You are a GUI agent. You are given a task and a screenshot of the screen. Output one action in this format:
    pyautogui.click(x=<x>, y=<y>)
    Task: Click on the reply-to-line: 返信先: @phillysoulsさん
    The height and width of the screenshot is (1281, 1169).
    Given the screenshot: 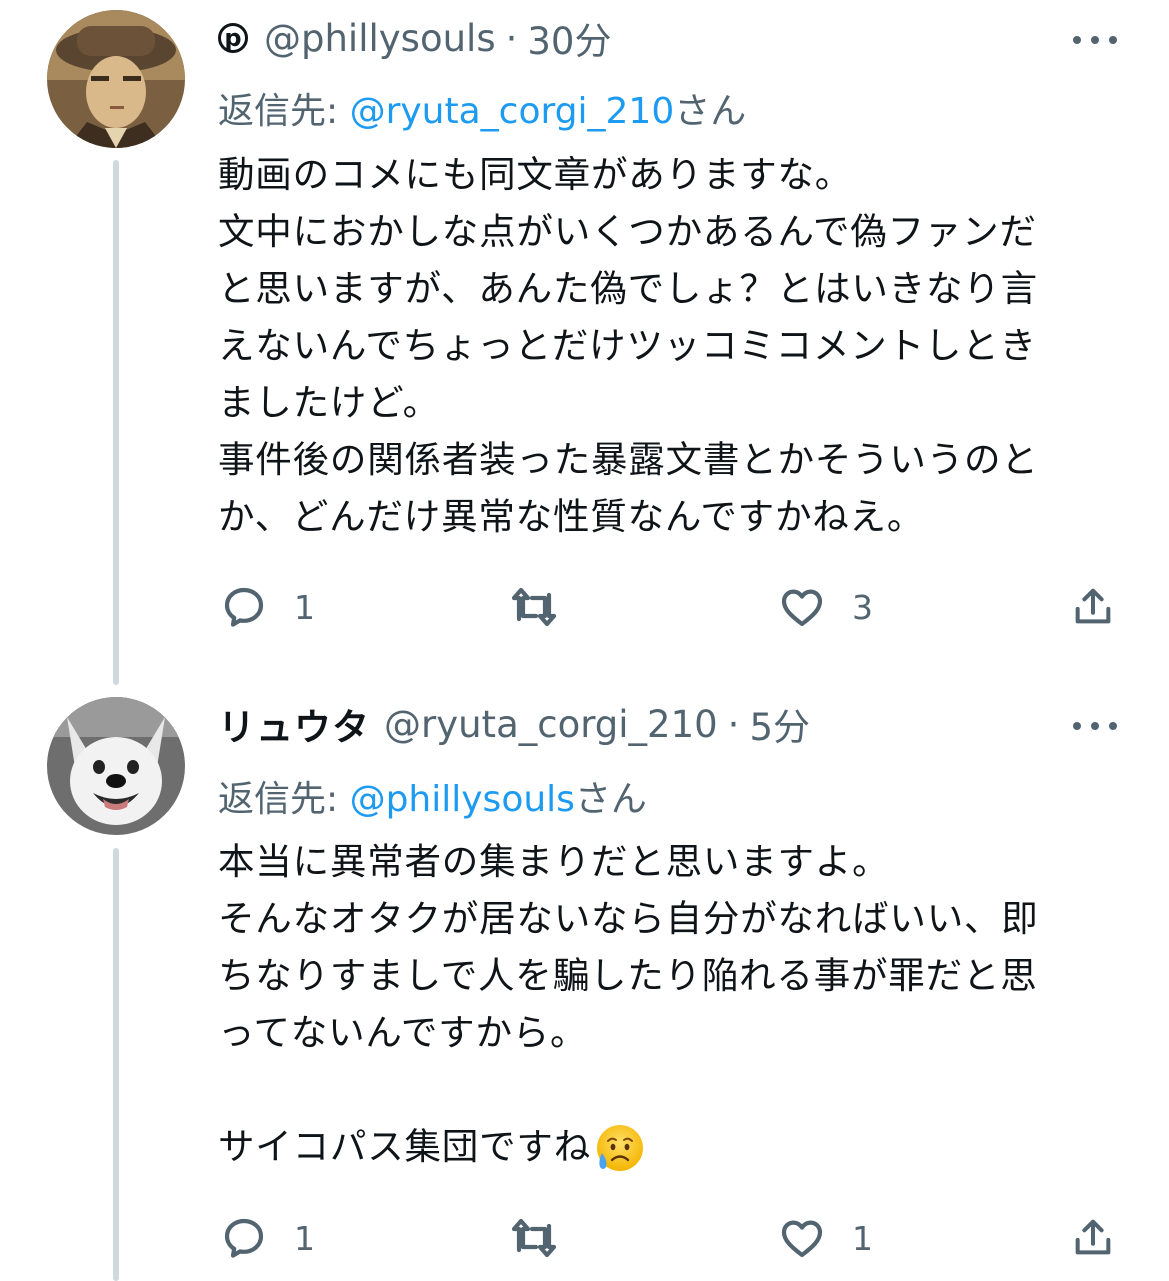 What is the action you would take?
    pyautogui.click(x=432, y=796)
    